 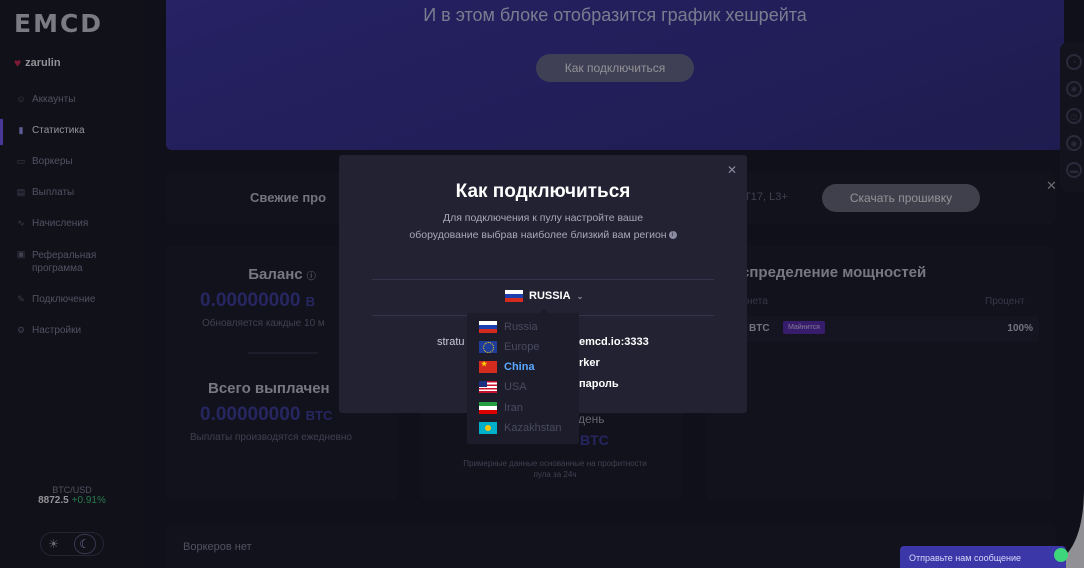 I want to click on chat-widget: Отправьте нам сообщение, so click(x=983, y=557).